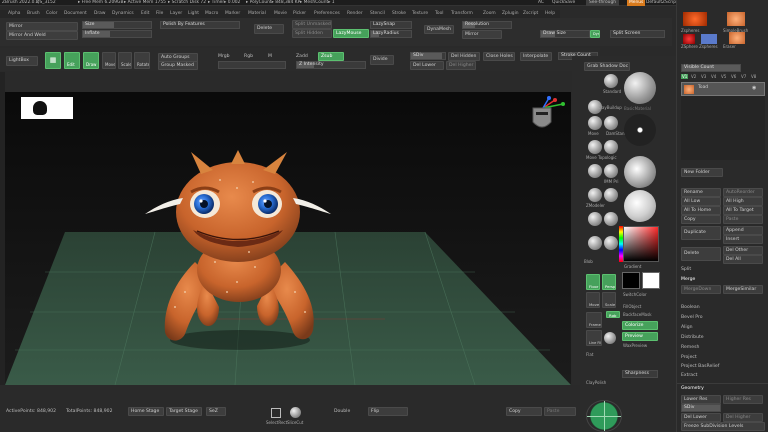  I want to click on brush-standard-thumb, so click(611, 81).